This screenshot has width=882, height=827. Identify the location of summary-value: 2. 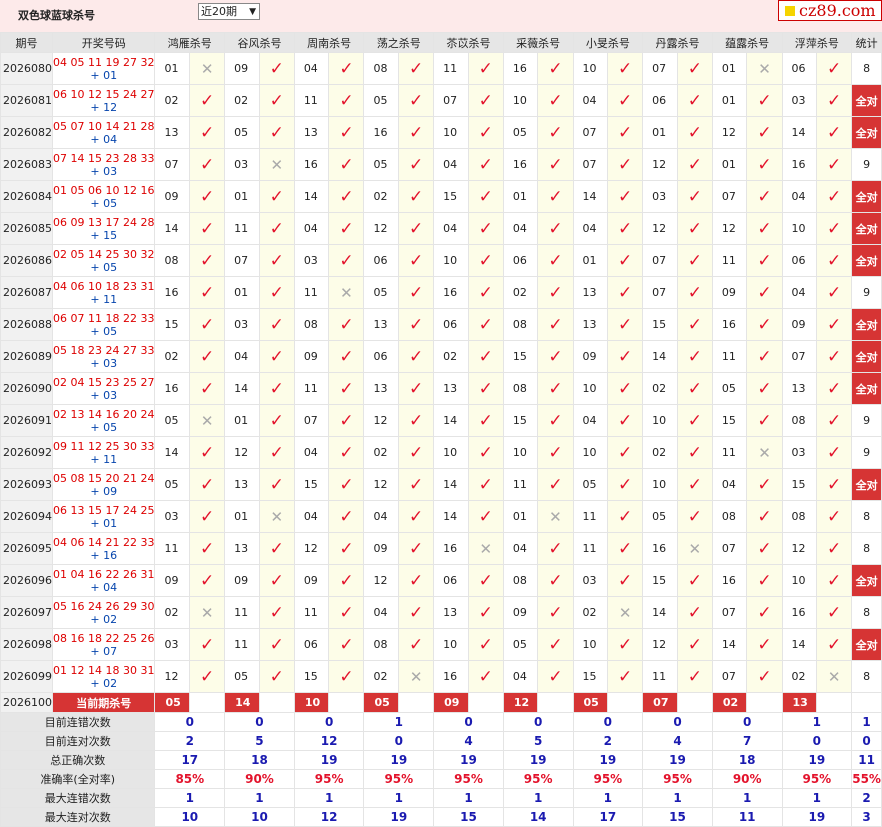
(608, 741).